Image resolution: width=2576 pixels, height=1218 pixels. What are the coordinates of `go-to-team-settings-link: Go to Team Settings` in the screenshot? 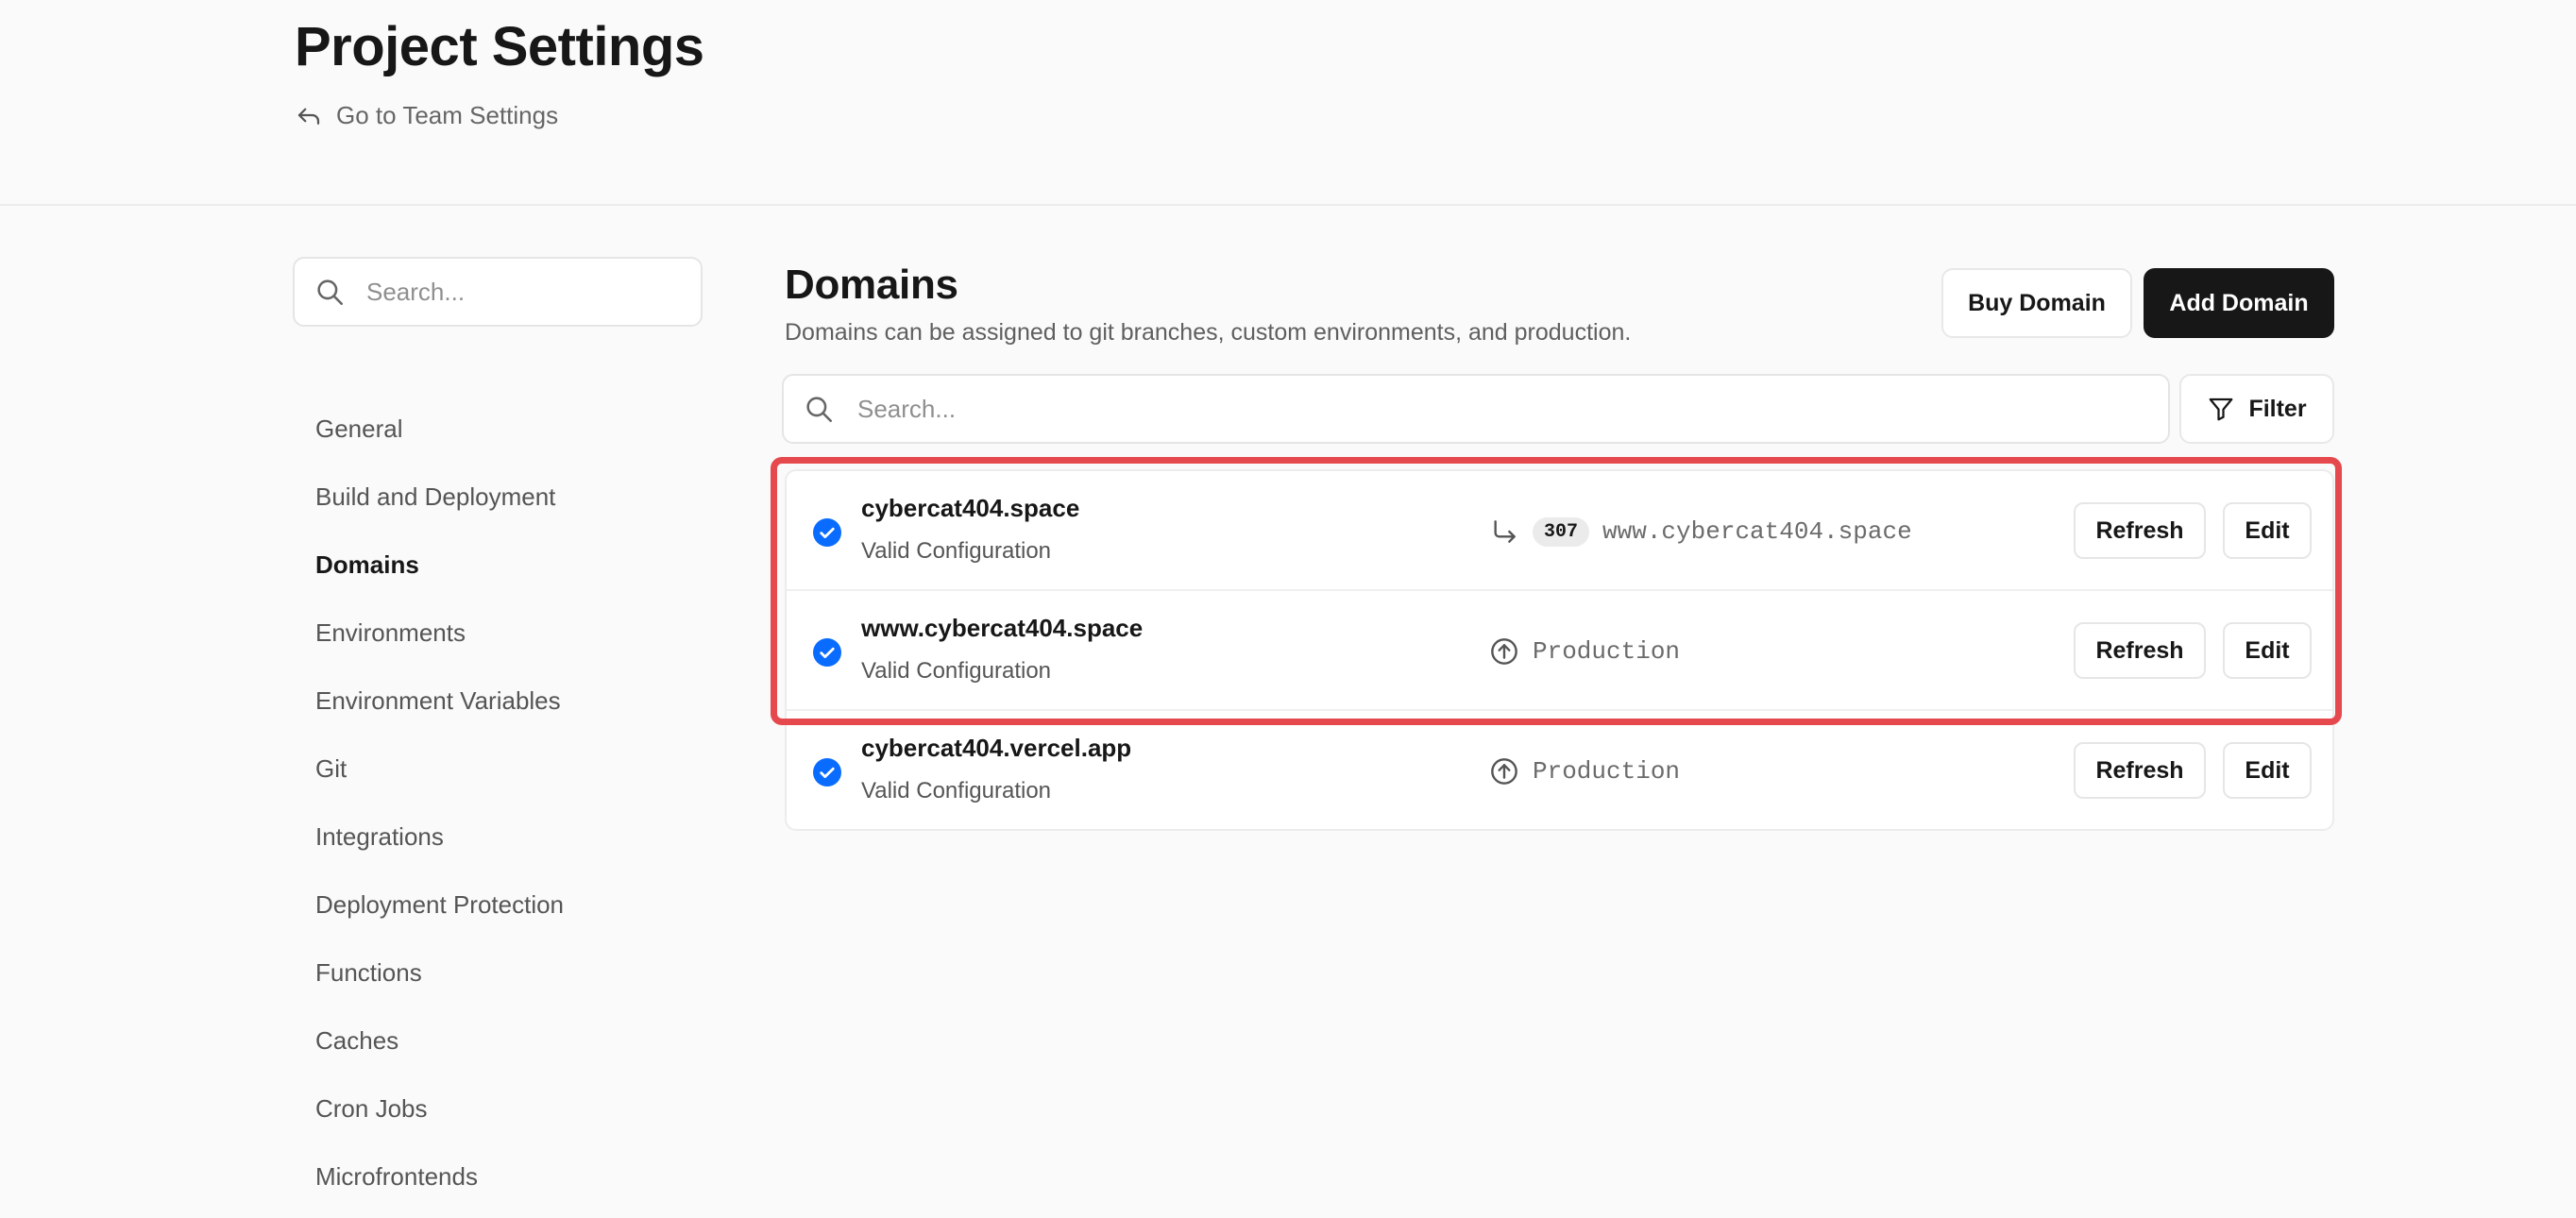 It's located at (426, 115).